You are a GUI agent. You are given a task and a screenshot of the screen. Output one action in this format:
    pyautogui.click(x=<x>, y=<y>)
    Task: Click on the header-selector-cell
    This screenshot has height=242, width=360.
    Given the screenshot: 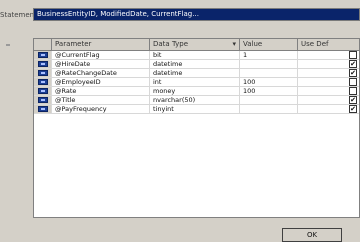 What is the action you would take?
    pyautogui.click(x=43, y=44)
    